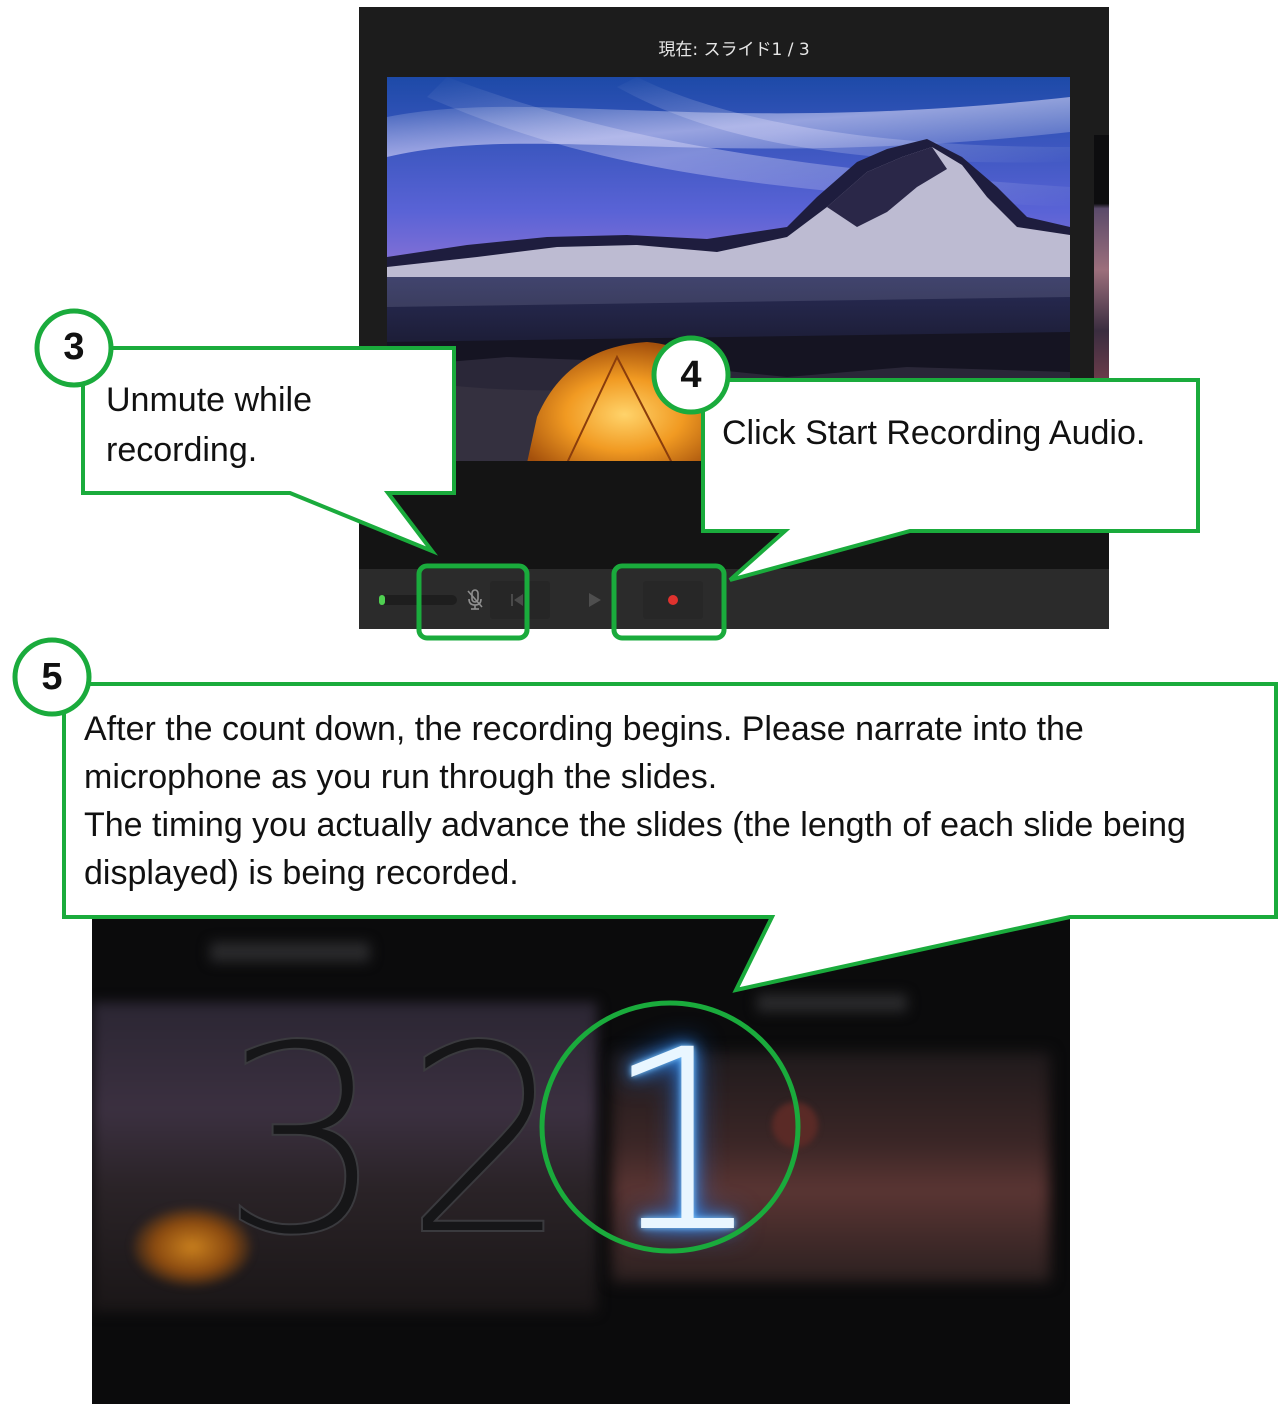  What do you see at coordinates (795, 1125) in the screenshot?
I see `blurred-record-button` at bounding box center [795, 1125].